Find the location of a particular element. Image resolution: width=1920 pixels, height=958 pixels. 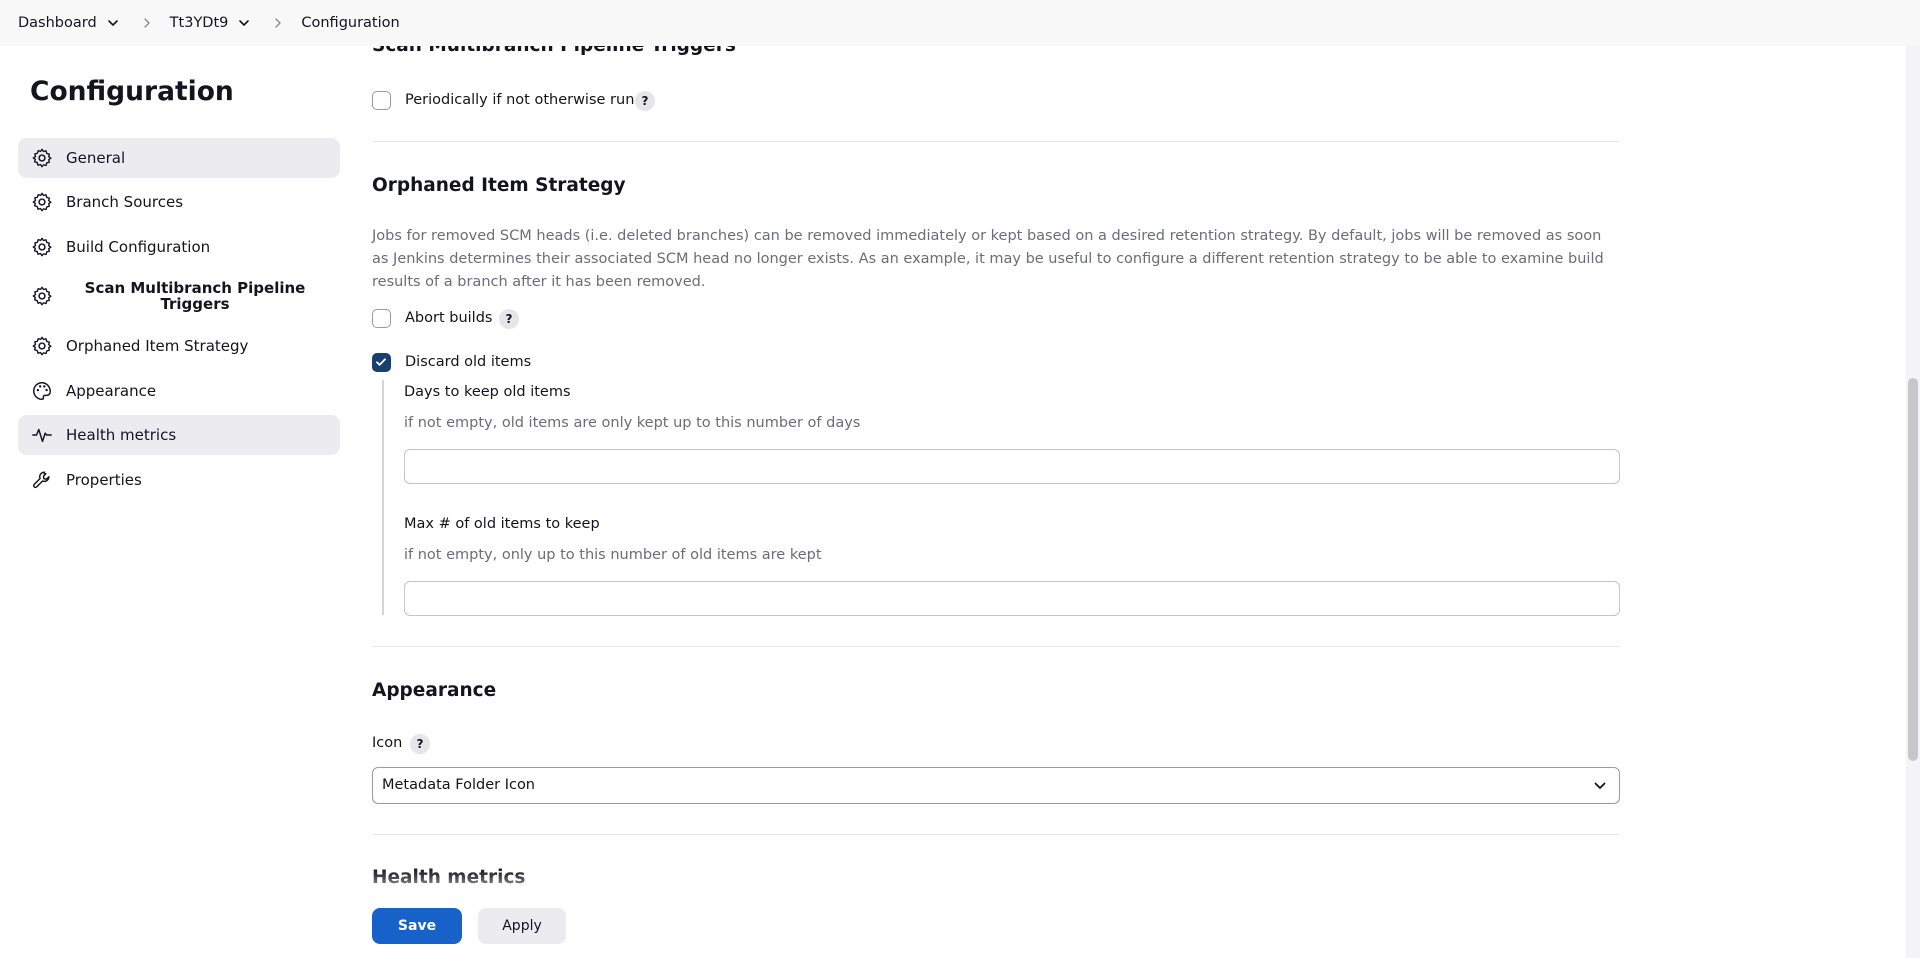

max-old-items-input is located at coordinates (1012, 598).